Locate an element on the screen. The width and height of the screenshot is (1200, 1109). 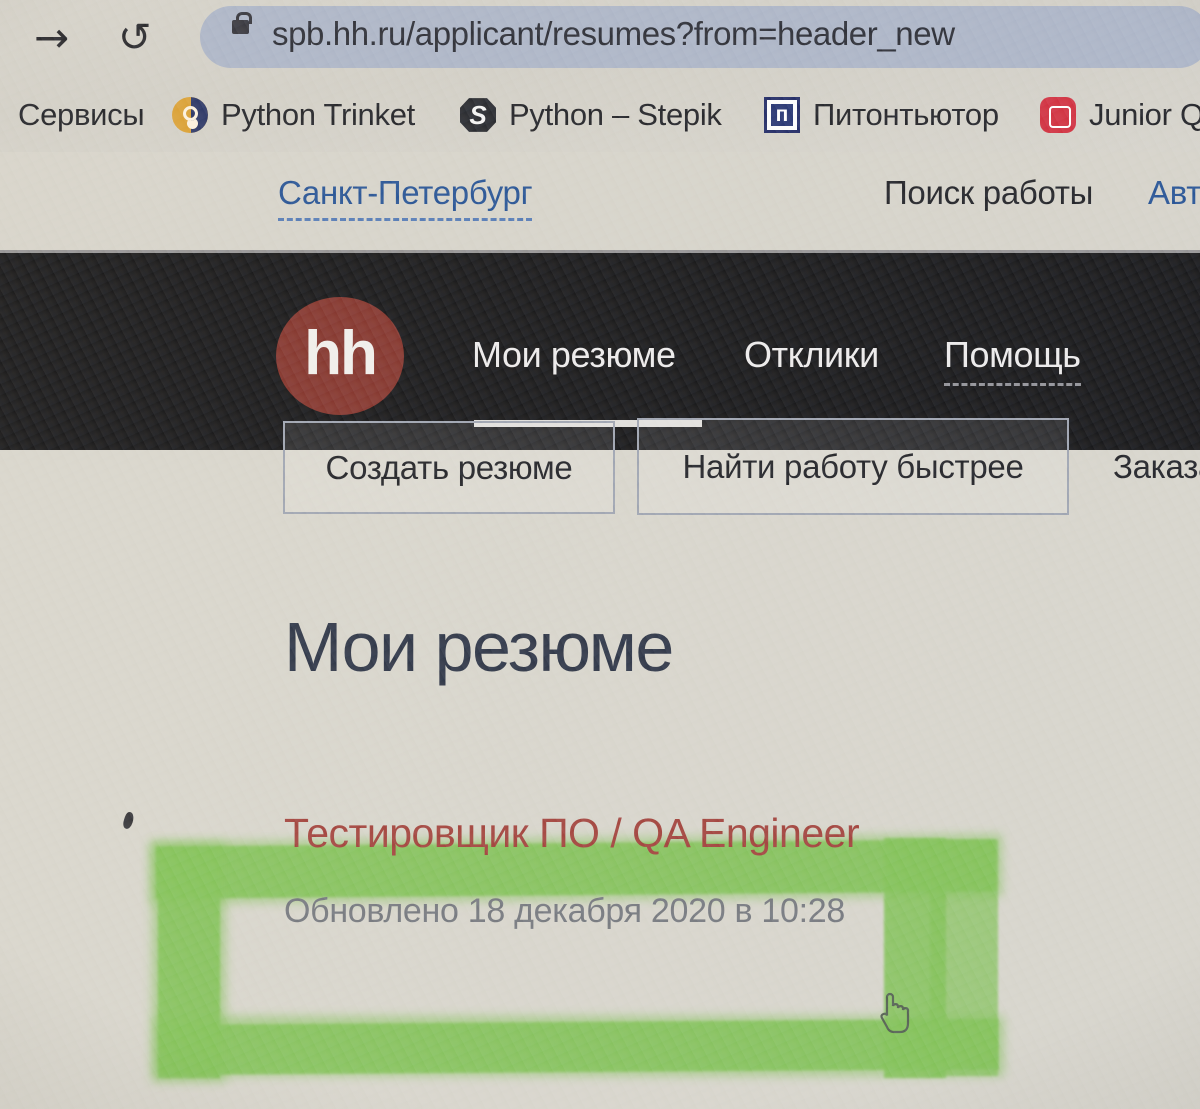
bookmark-pythontutor: Питонтьютор is located at coordinates (881, 115).